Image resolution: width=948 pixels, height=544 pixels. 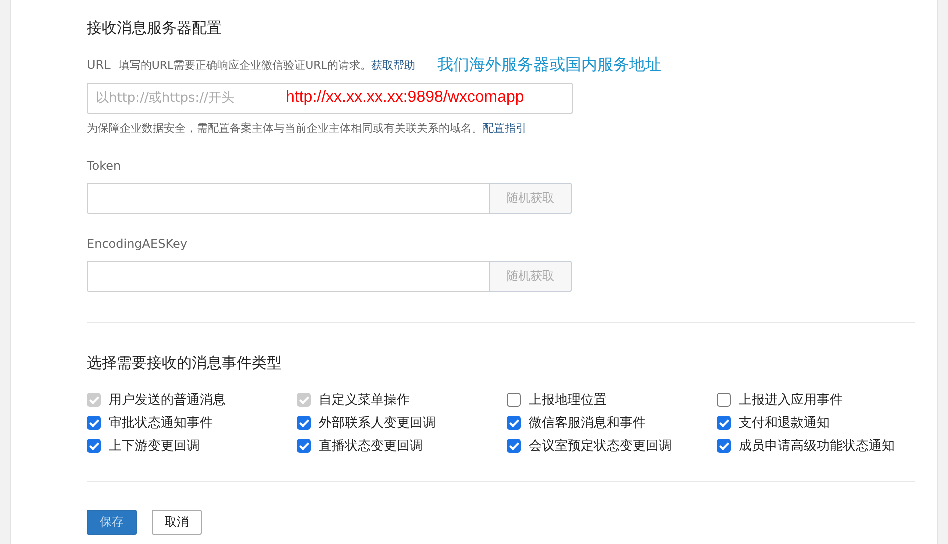 I want to click on option-label: 审批状态通知事件, so click(x=161, y=423).